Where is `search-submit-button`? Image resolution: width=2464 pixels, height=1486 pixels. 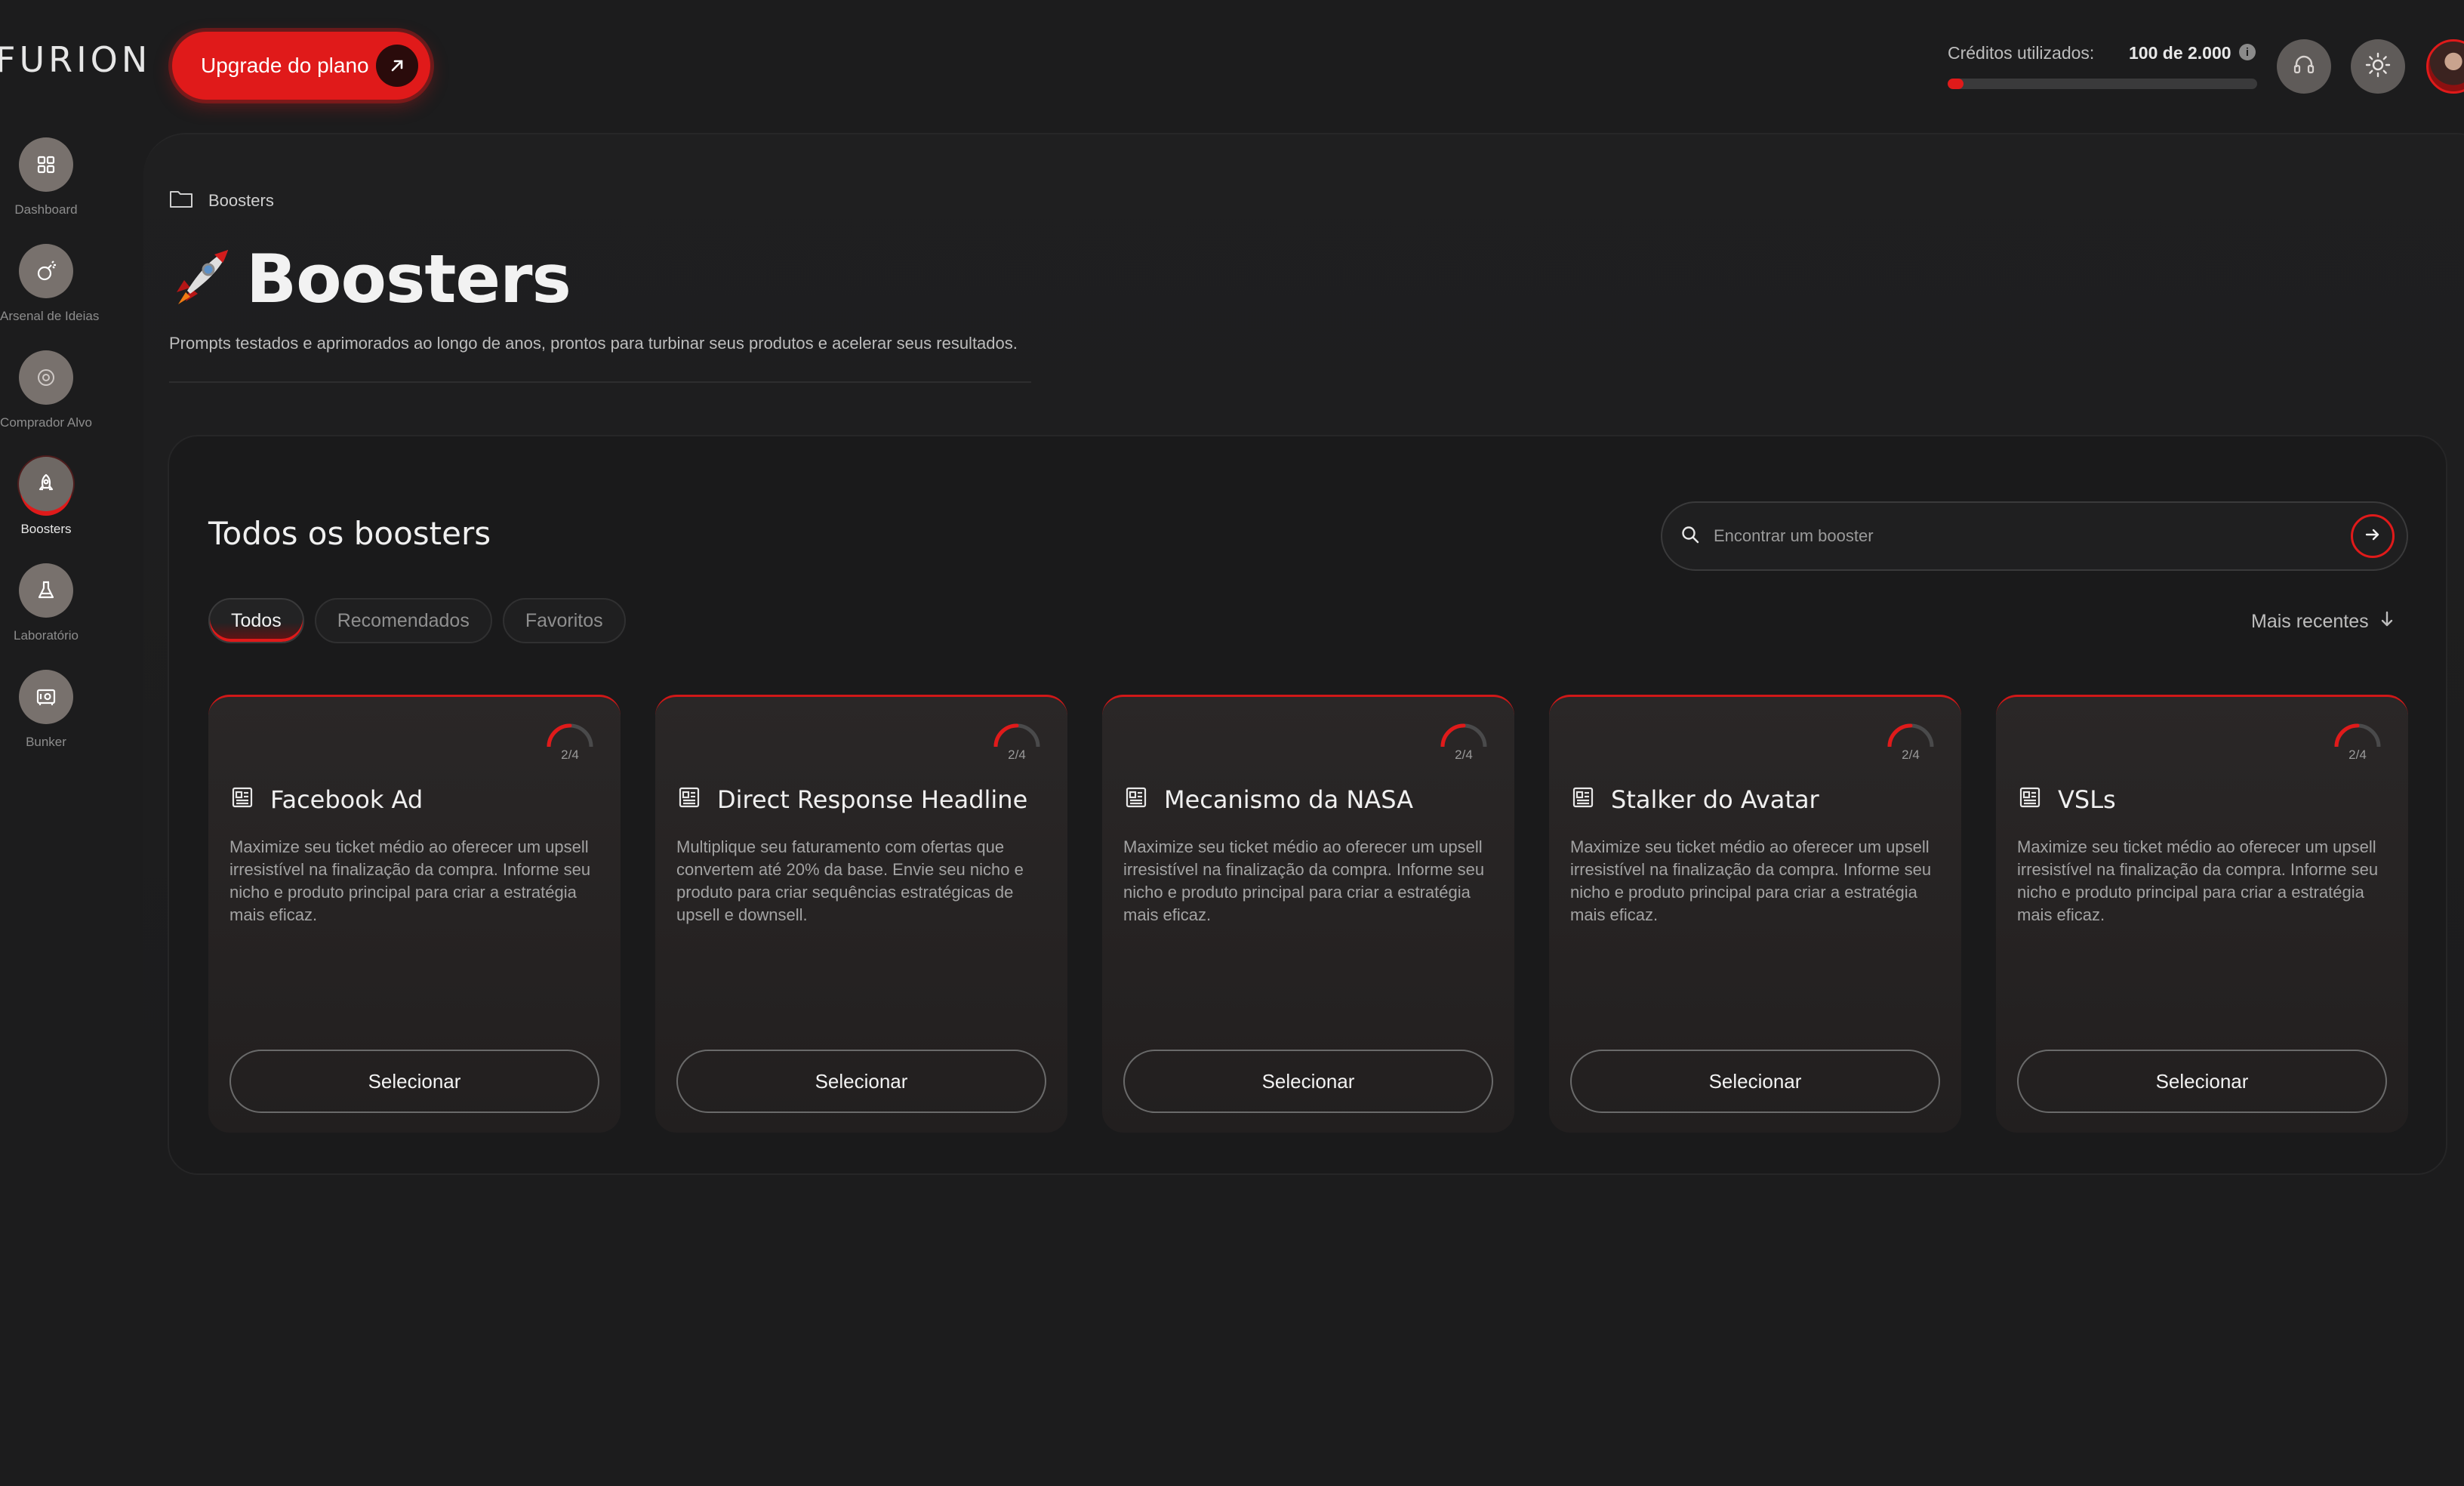 search-submit-button is located at coordinates (2373, 536).